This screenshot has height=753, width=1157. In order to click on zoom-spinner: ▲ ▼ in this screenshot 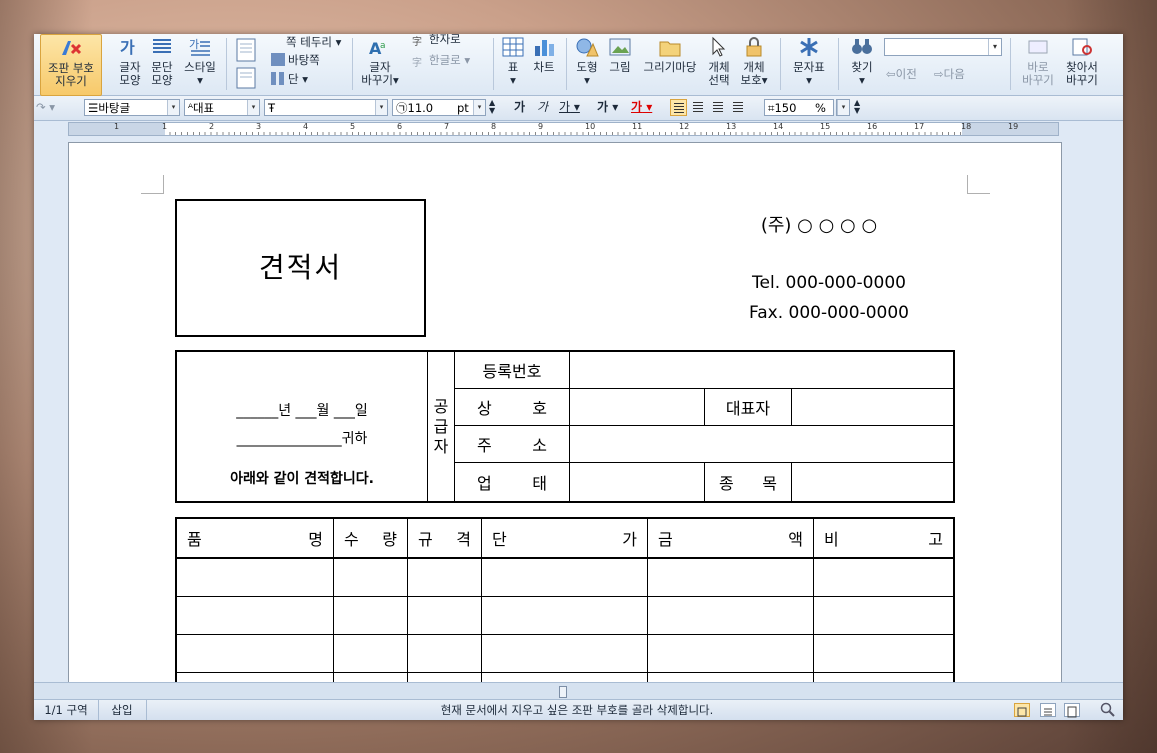, I will do `click(857, 107)`.